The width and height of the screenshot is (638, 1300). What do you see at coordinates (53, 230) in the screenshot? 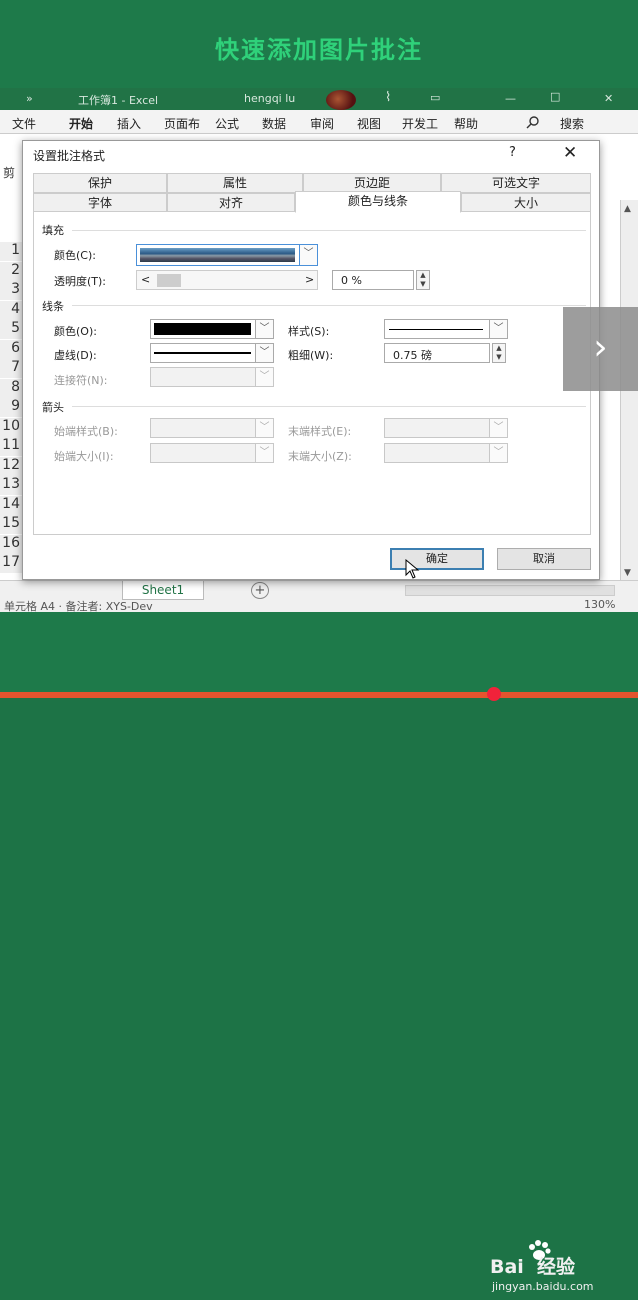
I see `fill-section-title: 填充` at bounding box center [53, 230].